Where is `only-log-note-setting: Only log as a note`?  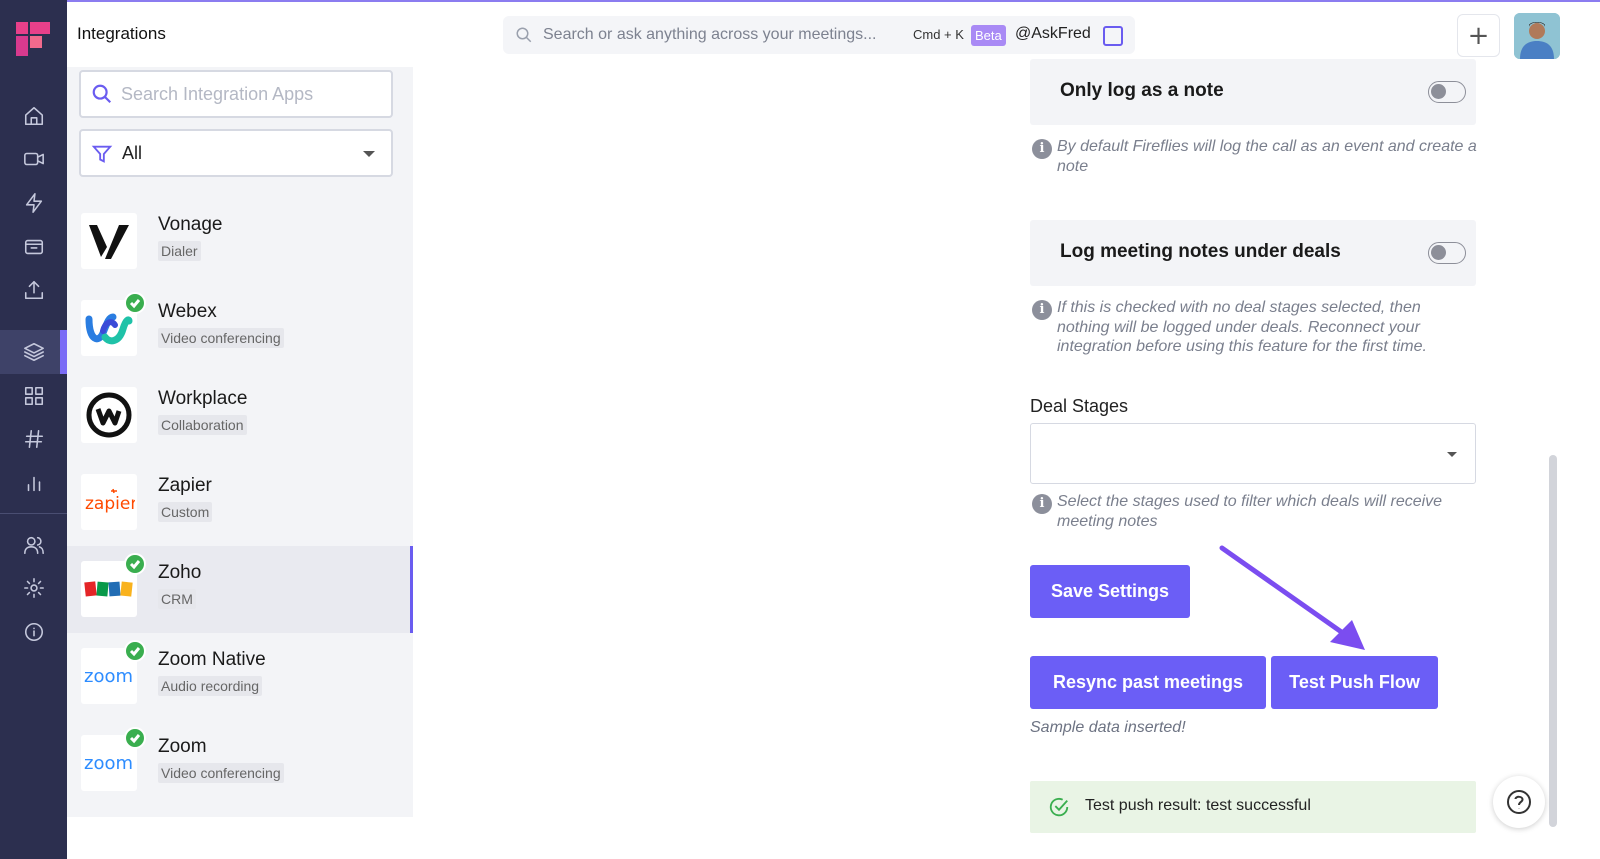 only-log-note-setting: Only log as a note is located at coordinates (1253, 92).